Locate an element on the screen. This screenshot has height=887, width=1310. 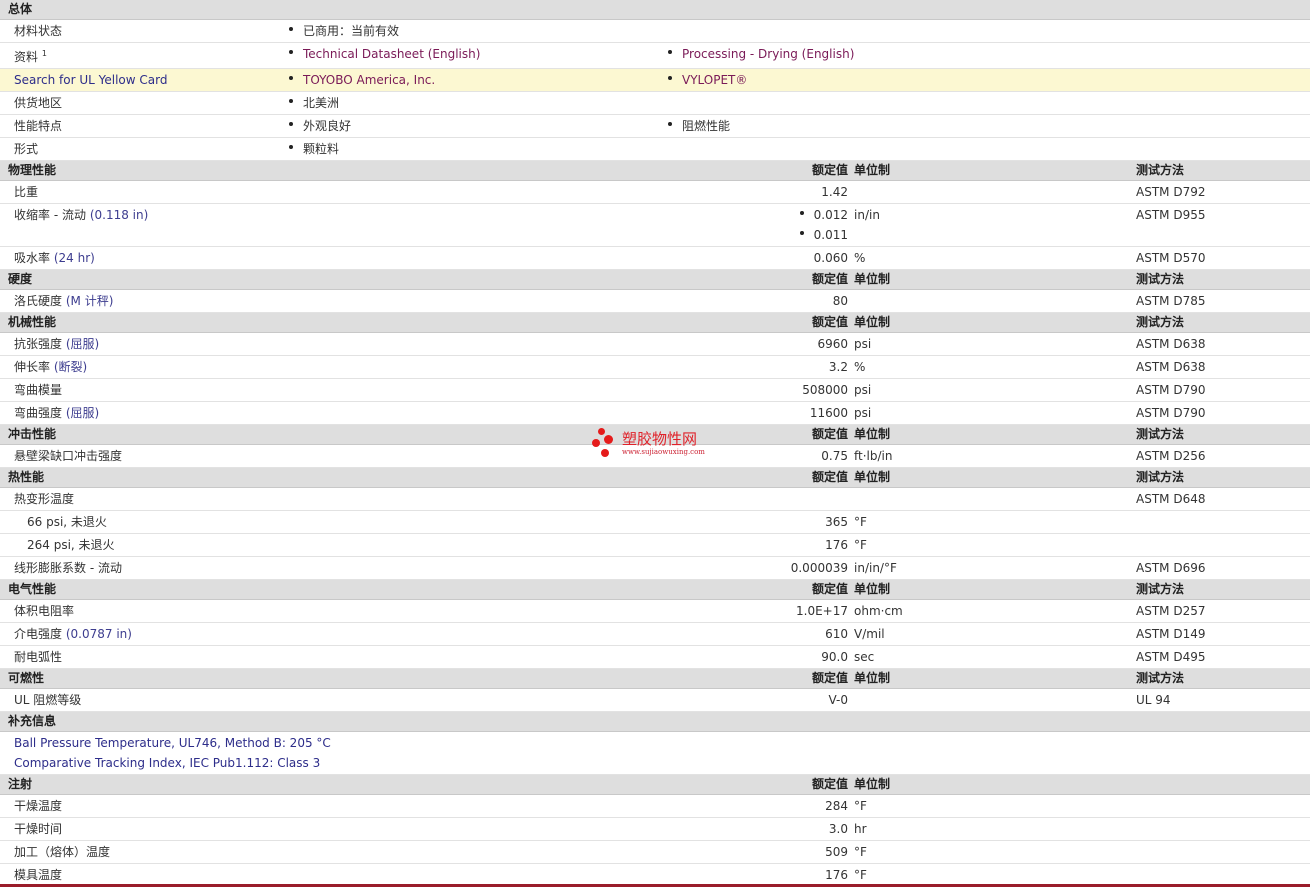
table-row: 干燥温度 284 °F is located at coordinates (655, 806).